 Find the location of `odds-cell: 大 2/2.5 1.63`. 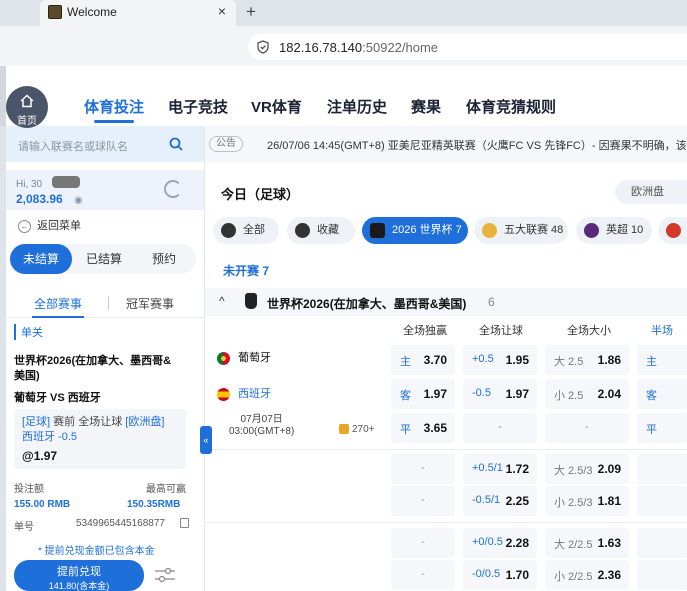

odds-cell: 大 2/2.5 1.63 is located at coordinates (587, 543).